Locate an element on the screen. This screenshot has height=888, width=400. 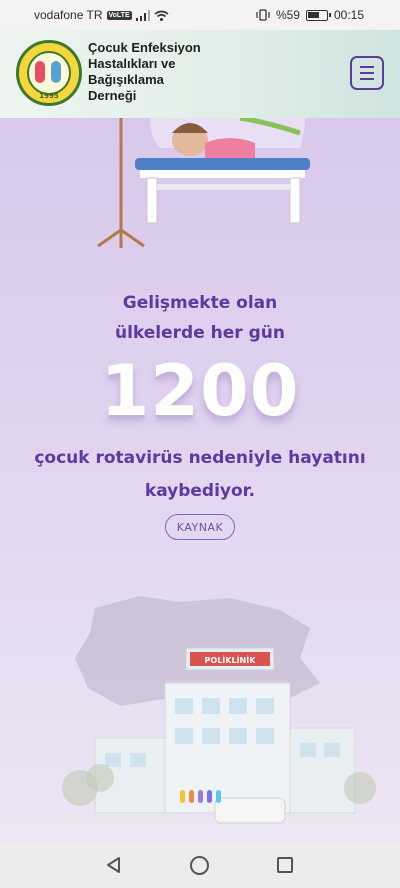
battery-icon is located at coordinates (318, 15).